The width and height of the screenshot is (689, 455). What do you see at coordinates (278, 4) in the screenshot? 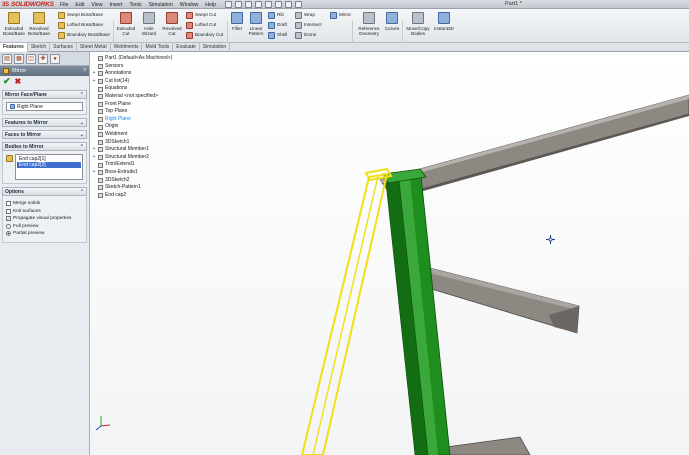
I see `select-icon` at bounding box center [278, 4].